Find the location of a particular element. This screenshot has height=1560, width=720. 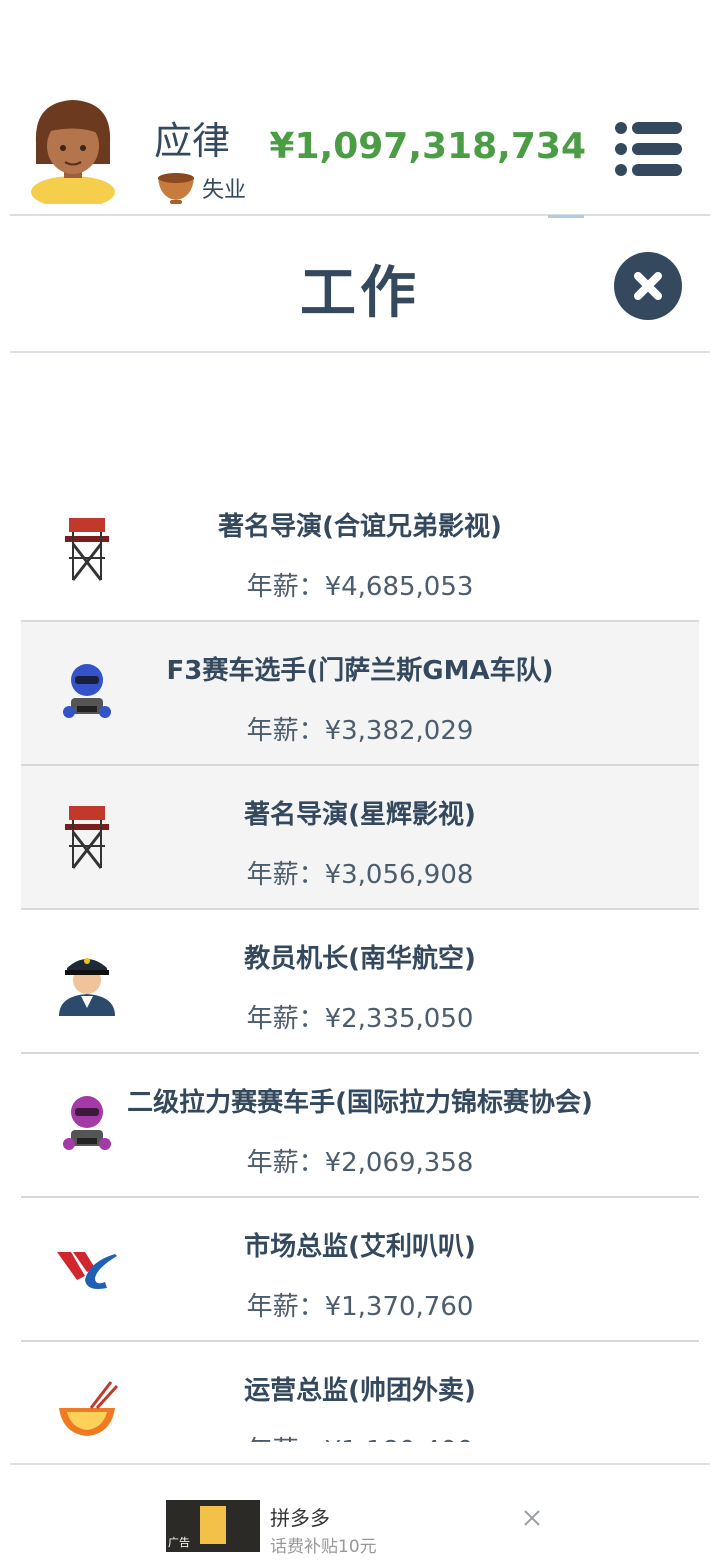

job-title: 教员机长(南华航空) is located at coordinates (360, 959).